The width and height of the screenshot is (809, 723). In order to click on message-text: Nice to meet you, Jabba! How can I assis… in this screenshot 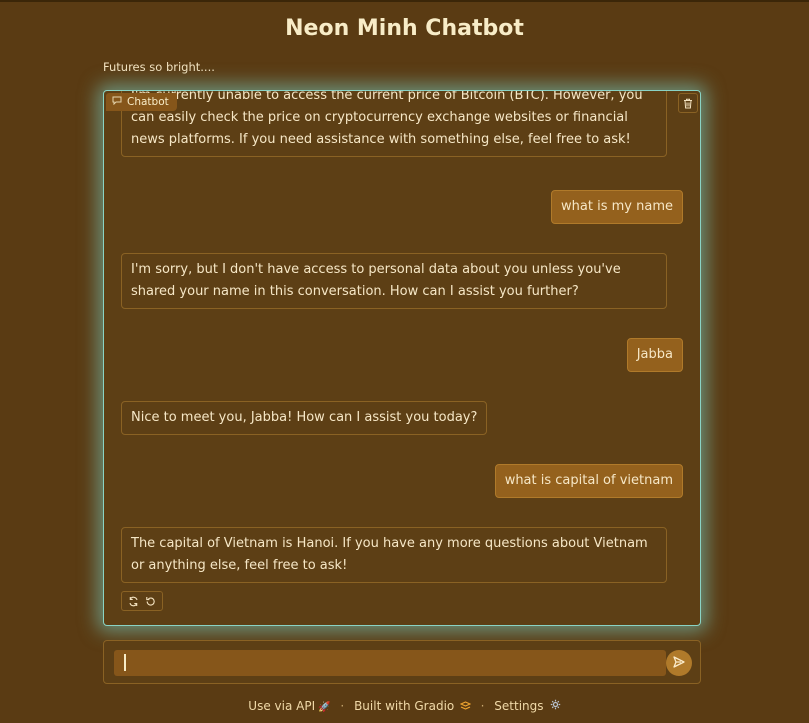, I will do `click(304, 417)`.